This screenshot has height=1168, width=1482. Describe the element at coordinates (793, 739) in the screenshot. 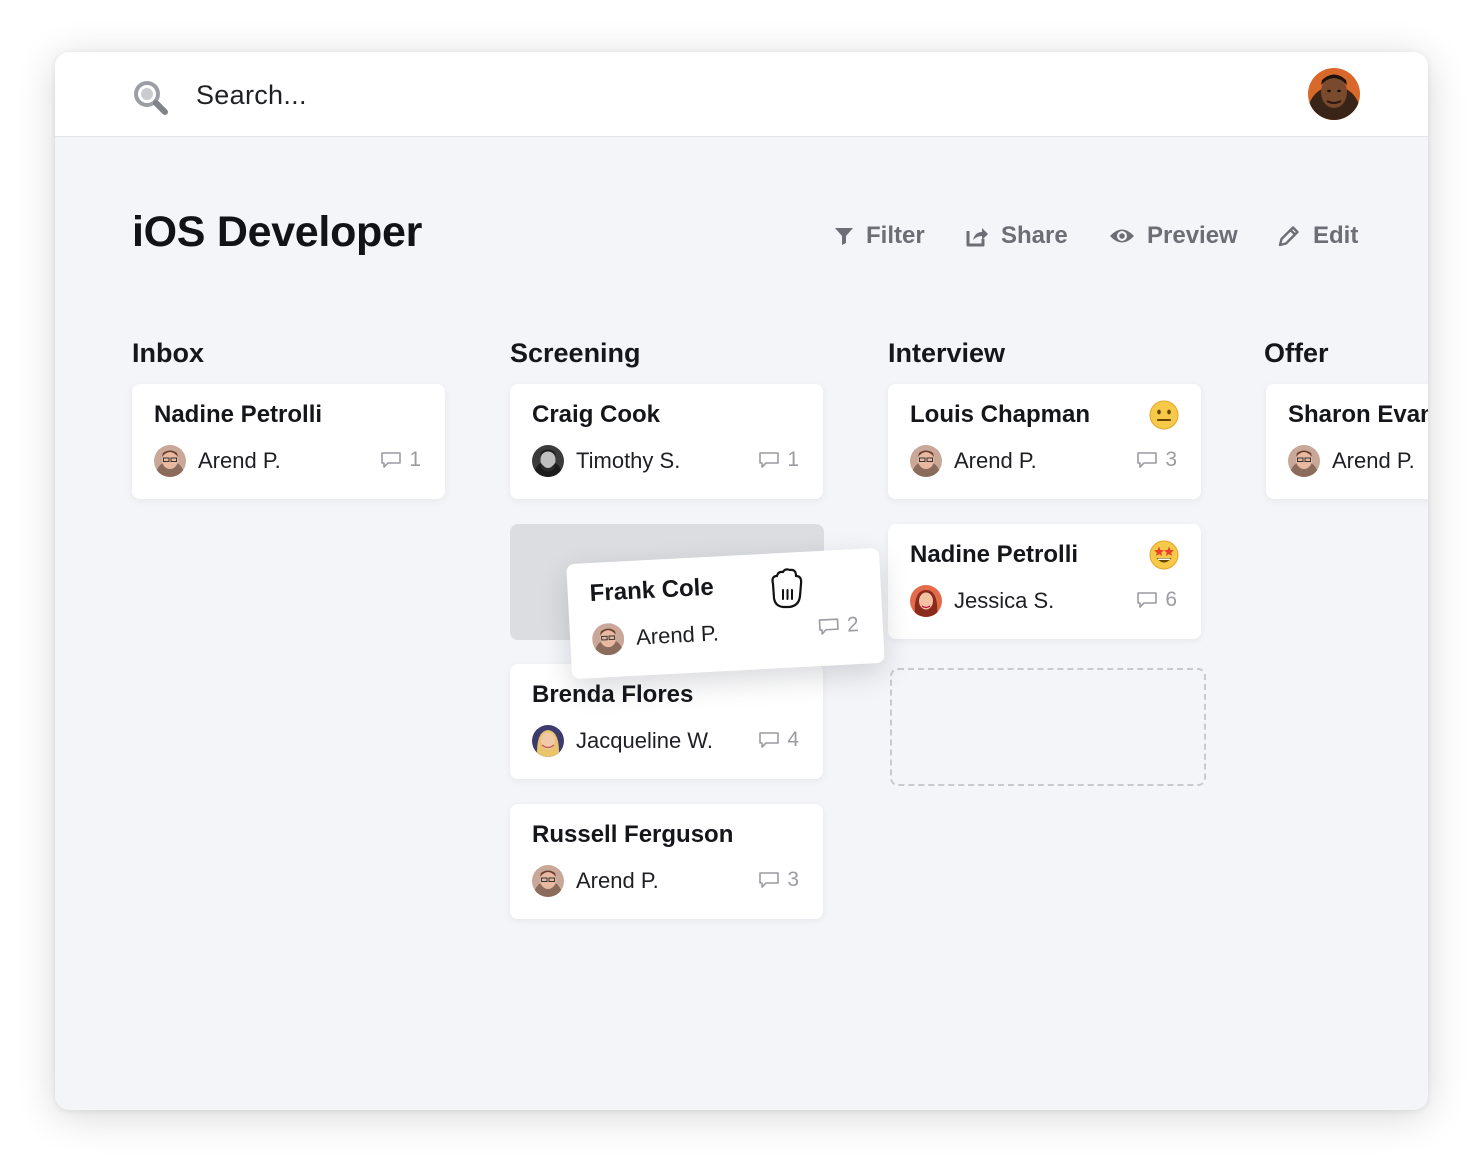

I see `comment-count-value: 4` at that location.